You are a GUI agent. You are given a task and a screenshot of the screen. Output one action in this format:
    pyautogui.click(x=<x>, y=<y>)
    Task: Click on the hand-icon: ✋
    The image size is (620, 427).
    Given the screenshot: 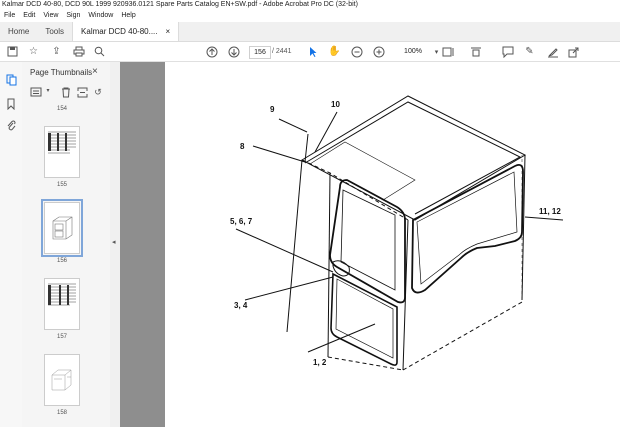 What is the action you would take?
    pyautogui.click(x=334, y=51)
    